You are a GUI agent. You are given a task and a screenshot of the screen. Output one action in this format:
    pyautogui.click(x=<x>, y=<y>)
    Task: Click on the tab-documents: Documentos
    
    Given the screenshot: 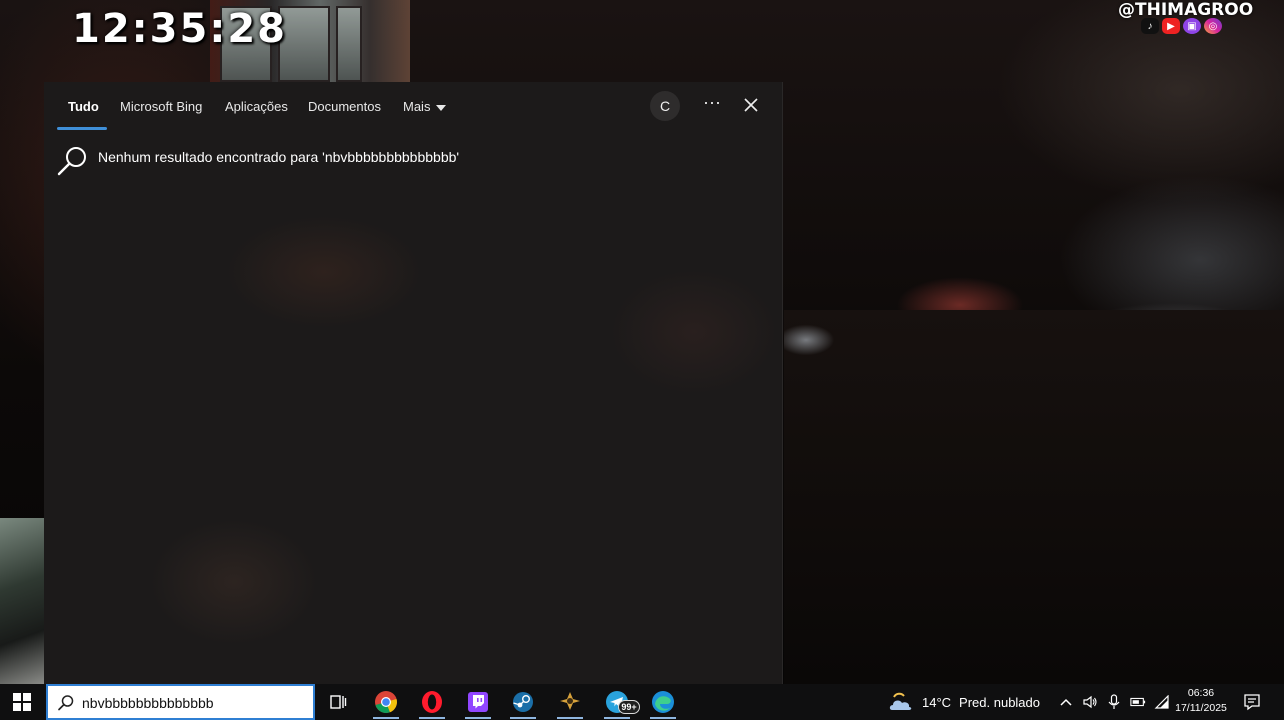 What is the action you would take?
    pyautogui.click(x=344, y=106)
    